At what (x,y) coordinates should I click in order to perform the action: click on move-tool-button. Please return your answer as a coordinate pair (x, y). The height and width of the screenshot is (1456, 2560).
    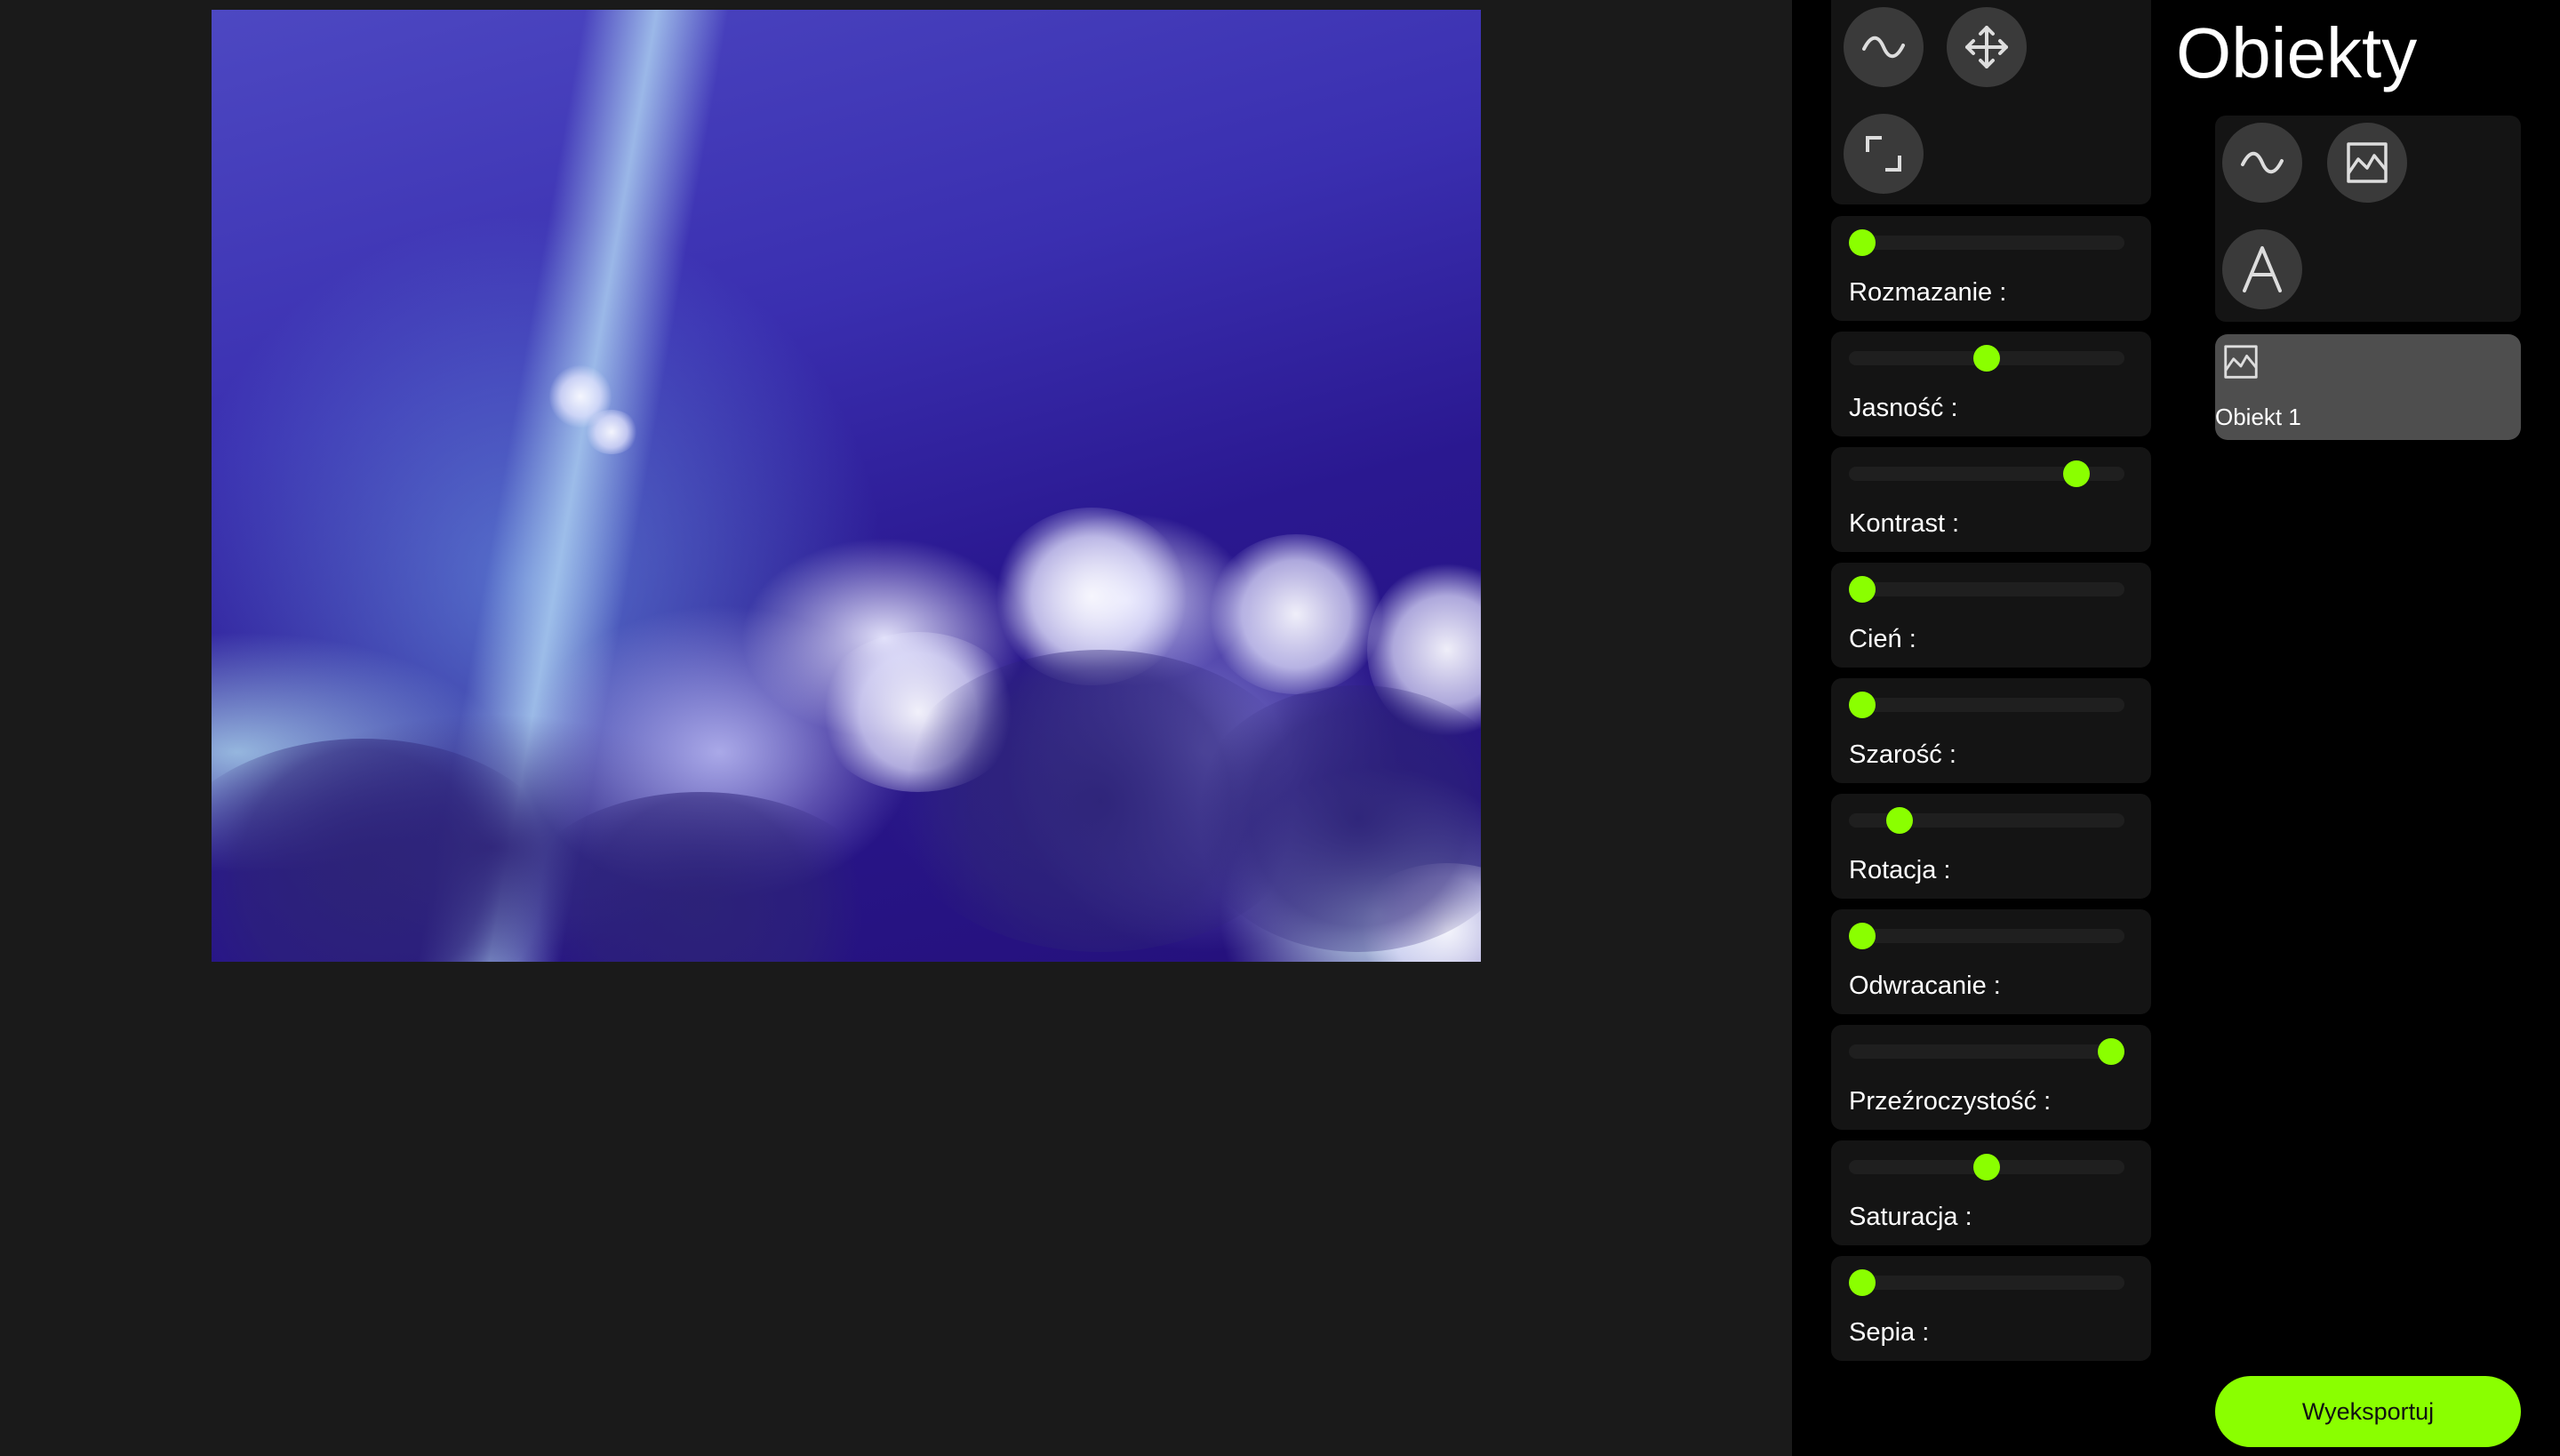
    Looking at the image, I should click on (1987, 47).